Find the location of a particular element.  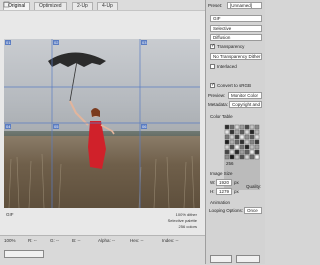

metadata-select: Copyright and Contact Info is located at coordinates (245, 104).